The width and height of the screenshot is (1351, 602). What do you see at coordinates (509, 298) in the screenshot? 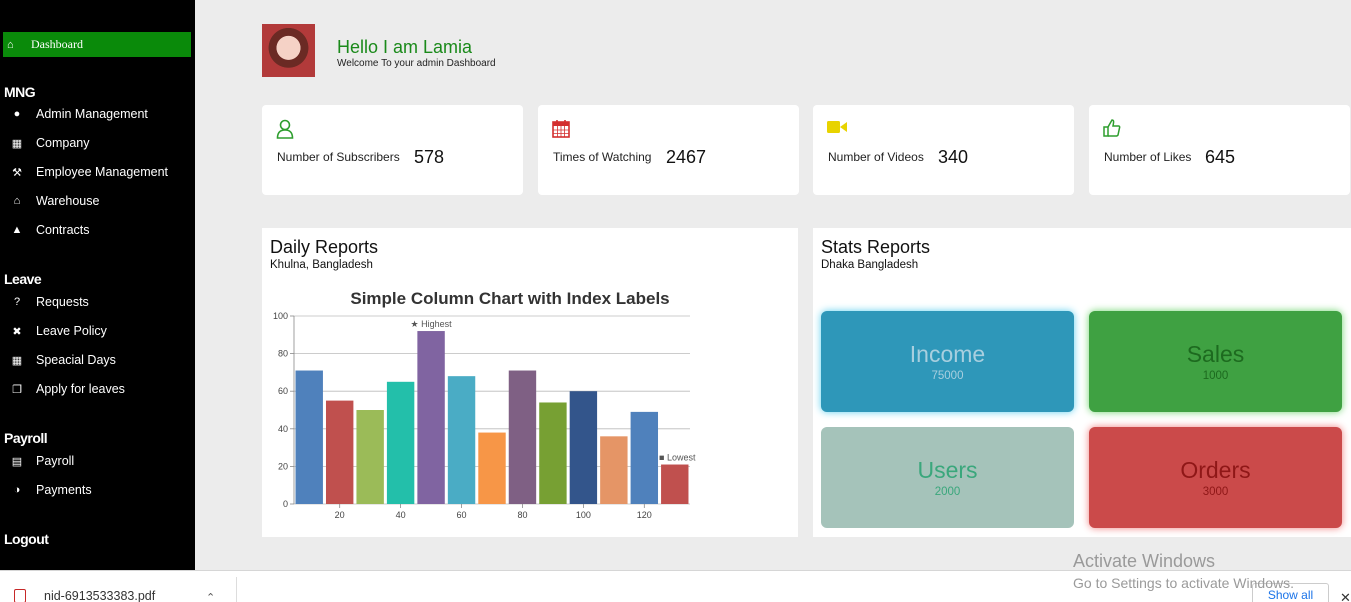
I see `chart-title: Simple Column Chart with Index Labels` at bounding box center [509, 298].